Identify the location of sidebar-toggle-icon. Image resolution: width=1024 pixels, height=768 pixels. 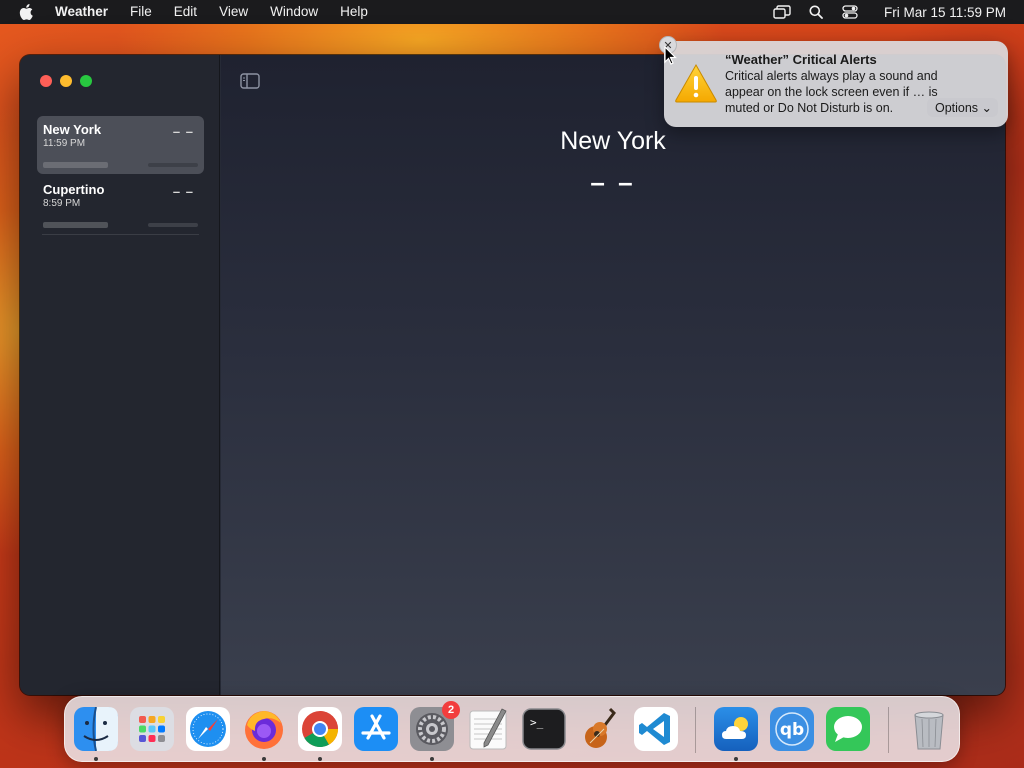
(250, 81).